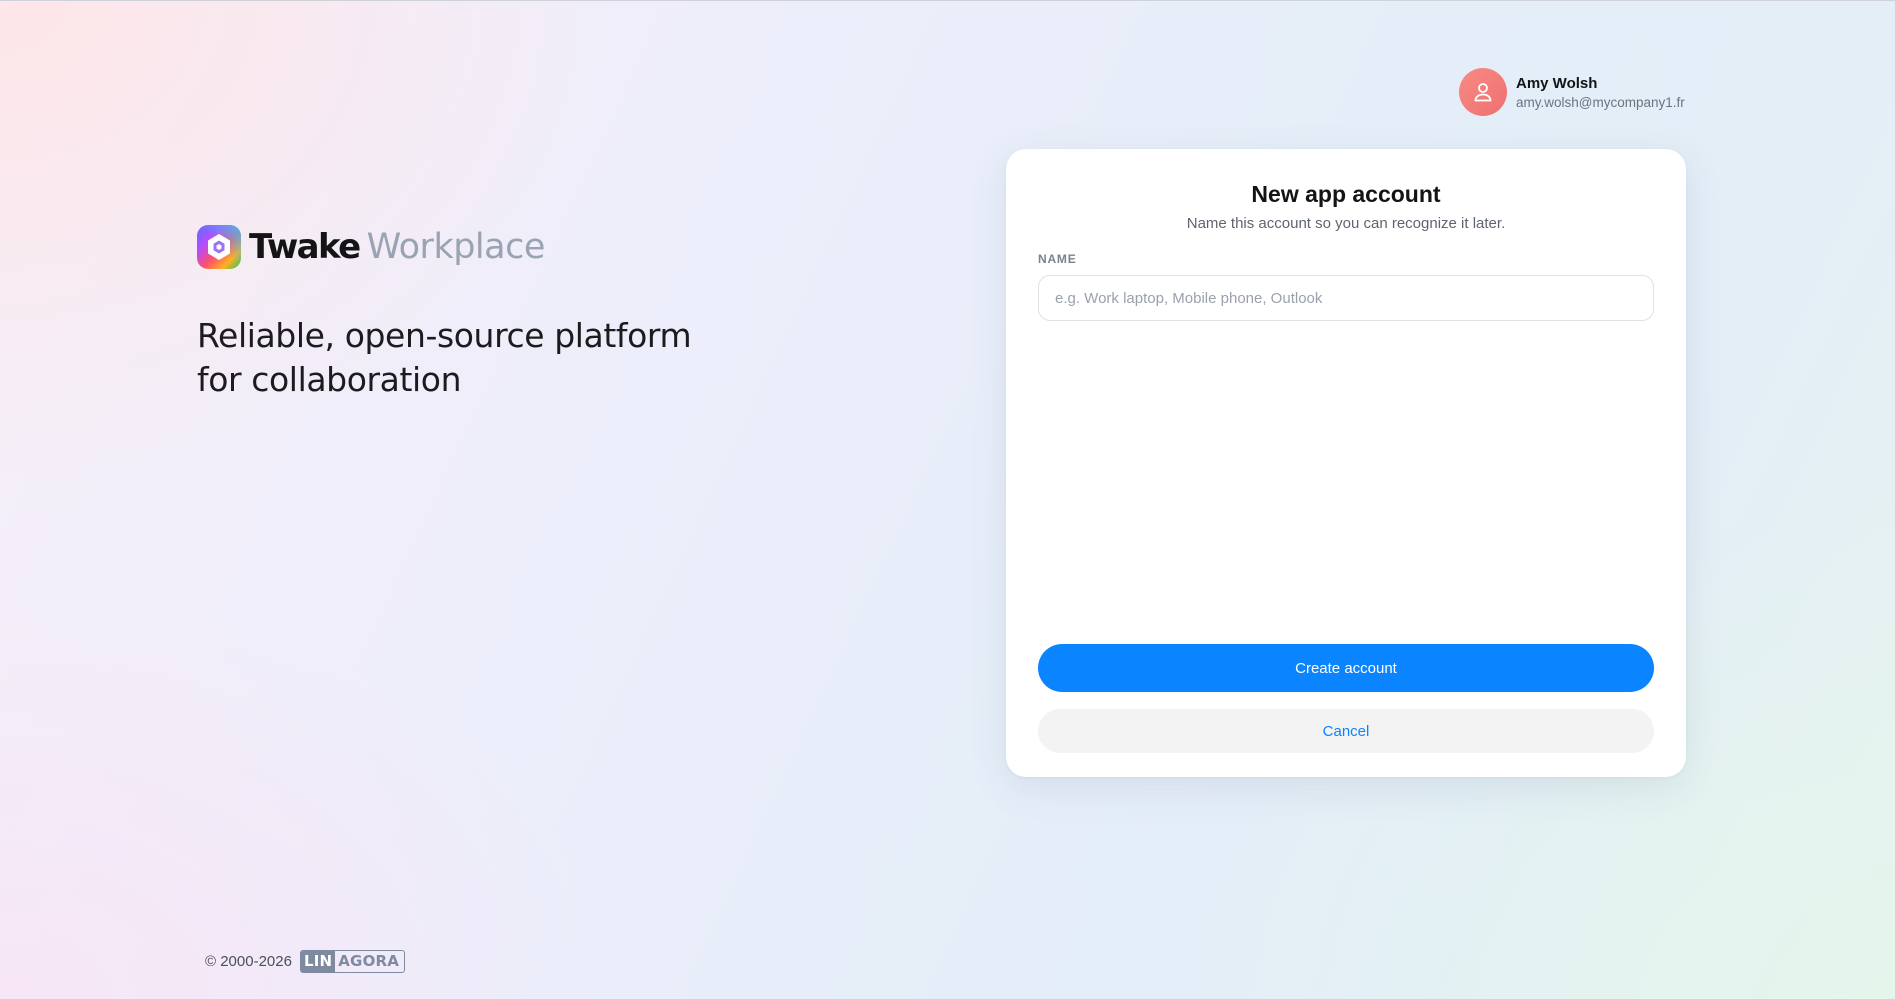  I want to click on tagline-line-2: for collaboration, so click(329, 379).